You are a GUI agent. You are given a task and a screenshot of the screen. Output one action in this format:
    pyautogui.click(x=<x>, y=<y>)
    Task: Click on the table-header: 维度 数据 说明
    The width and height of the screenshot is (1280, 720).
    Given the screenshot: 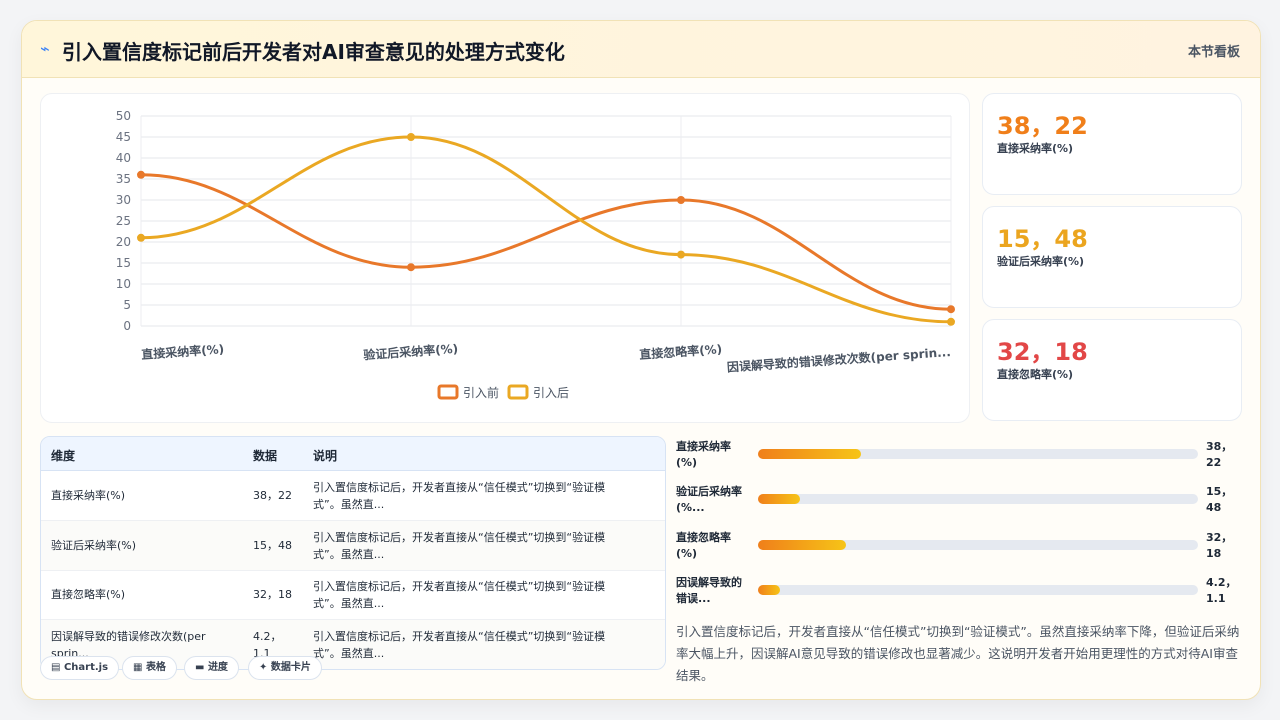 What is the action you would take?
    pyautogui.click(x=353, y=454)
    